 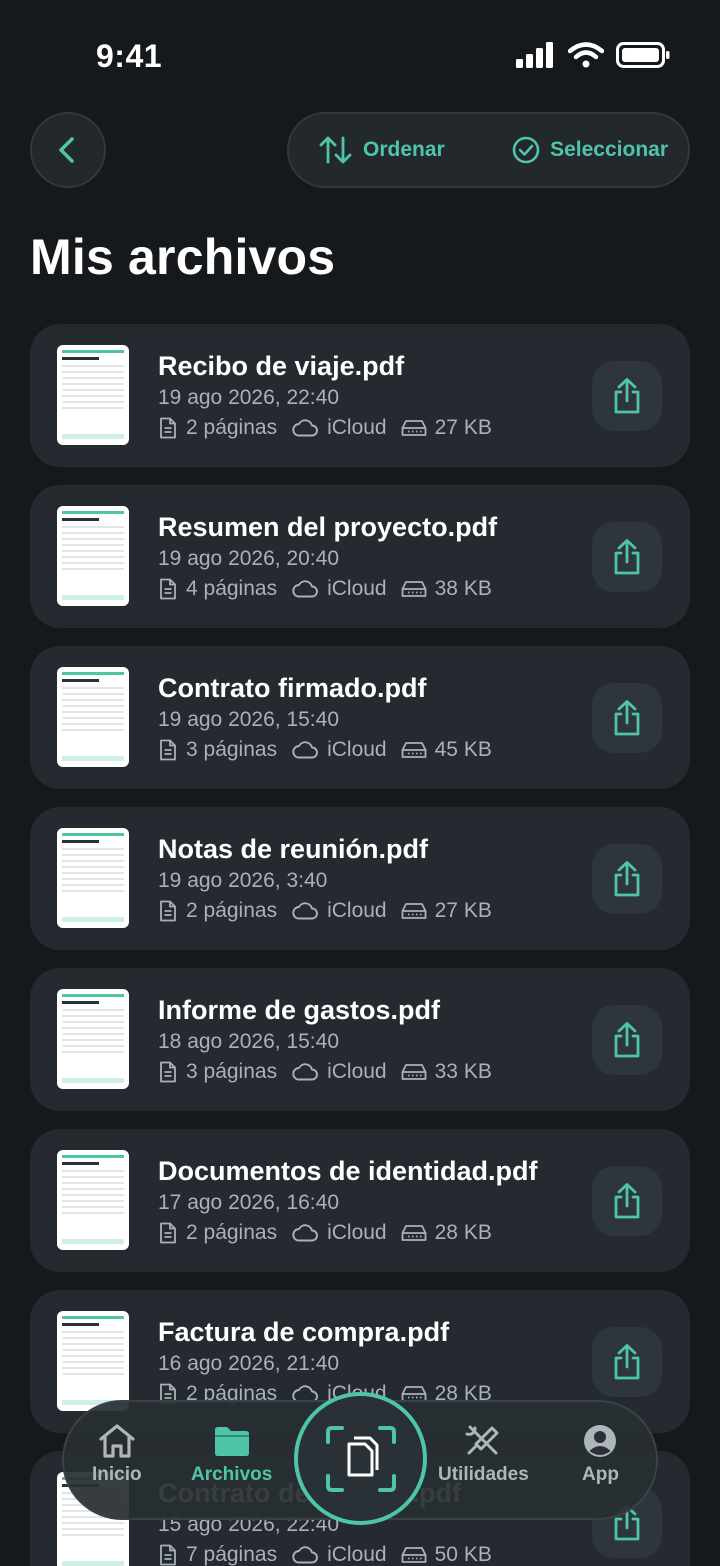 I want to click on file-meta: 4 páginas iCloud 38 KB, so click(x=378, y=589).